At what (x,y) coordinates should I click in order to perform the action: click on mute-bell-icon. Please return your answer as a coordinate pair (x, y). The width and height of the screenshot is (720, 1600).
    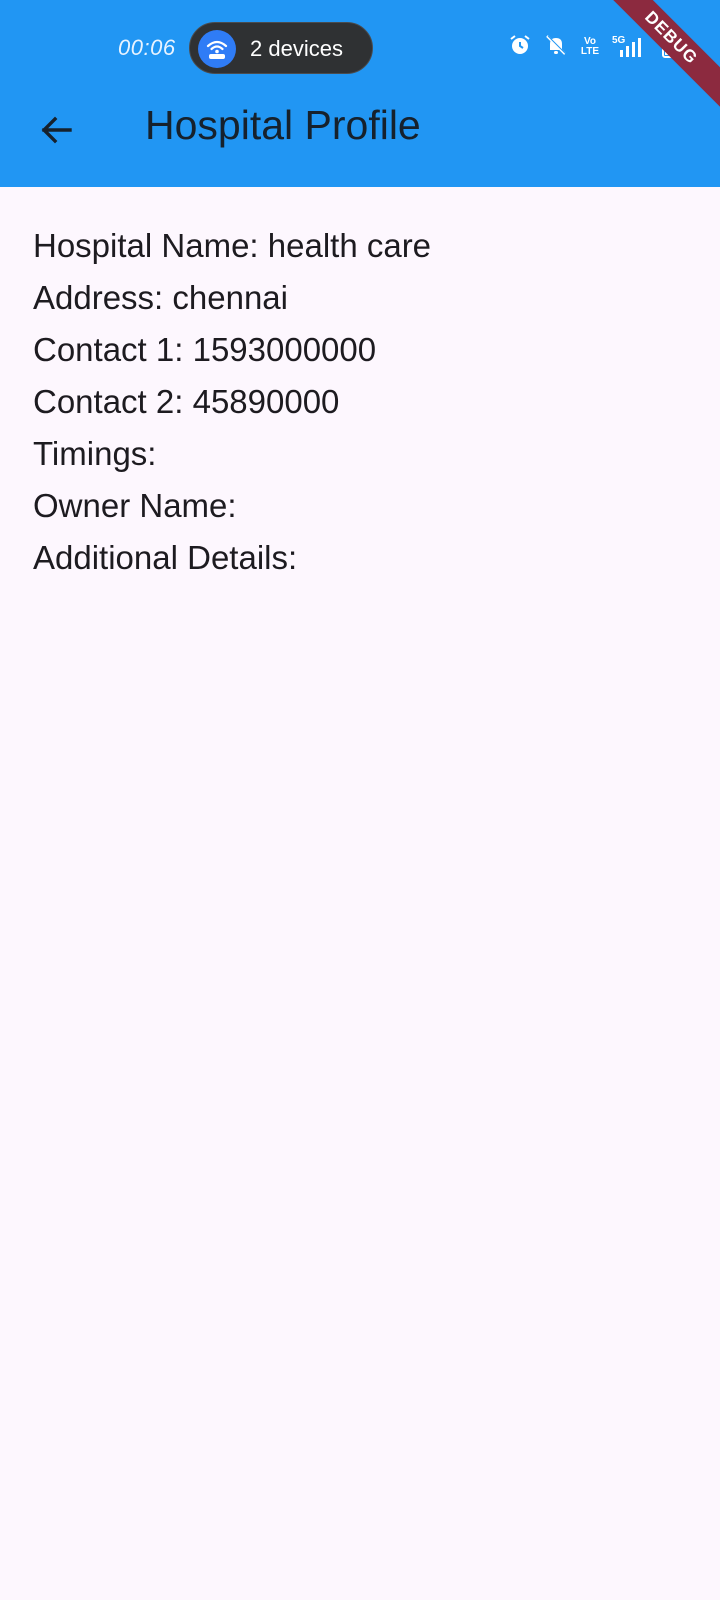
    Looking at the image, I should click on (556, 47).